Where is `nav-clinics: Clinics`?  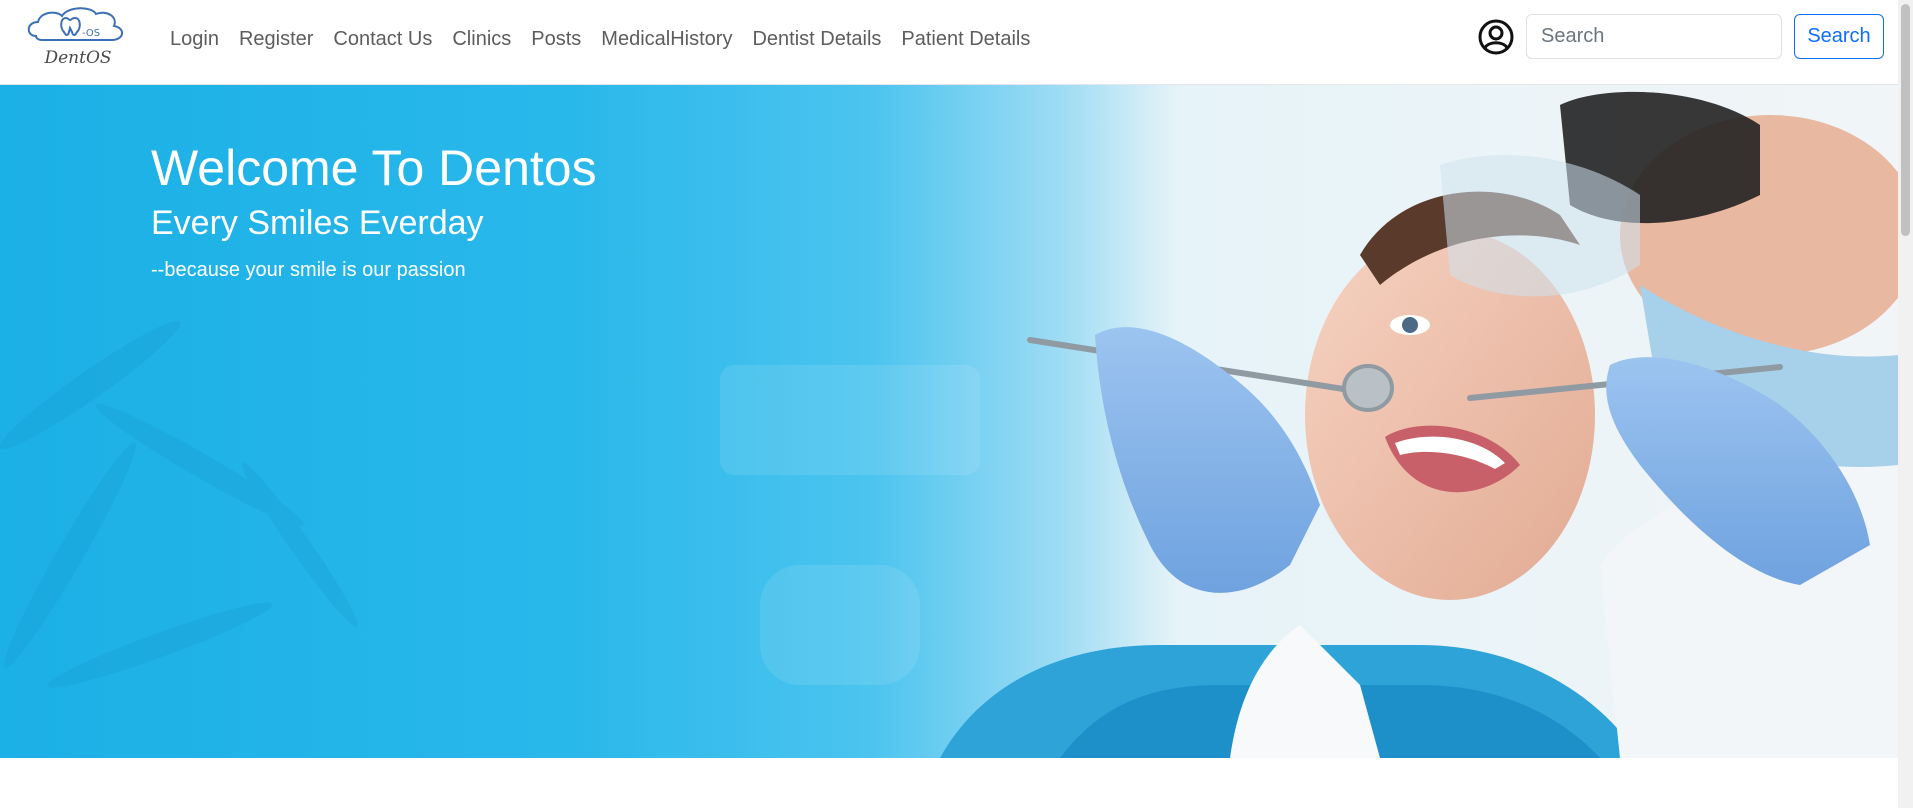 nav-clinics: Clinics is located at coordinates (481, 39).